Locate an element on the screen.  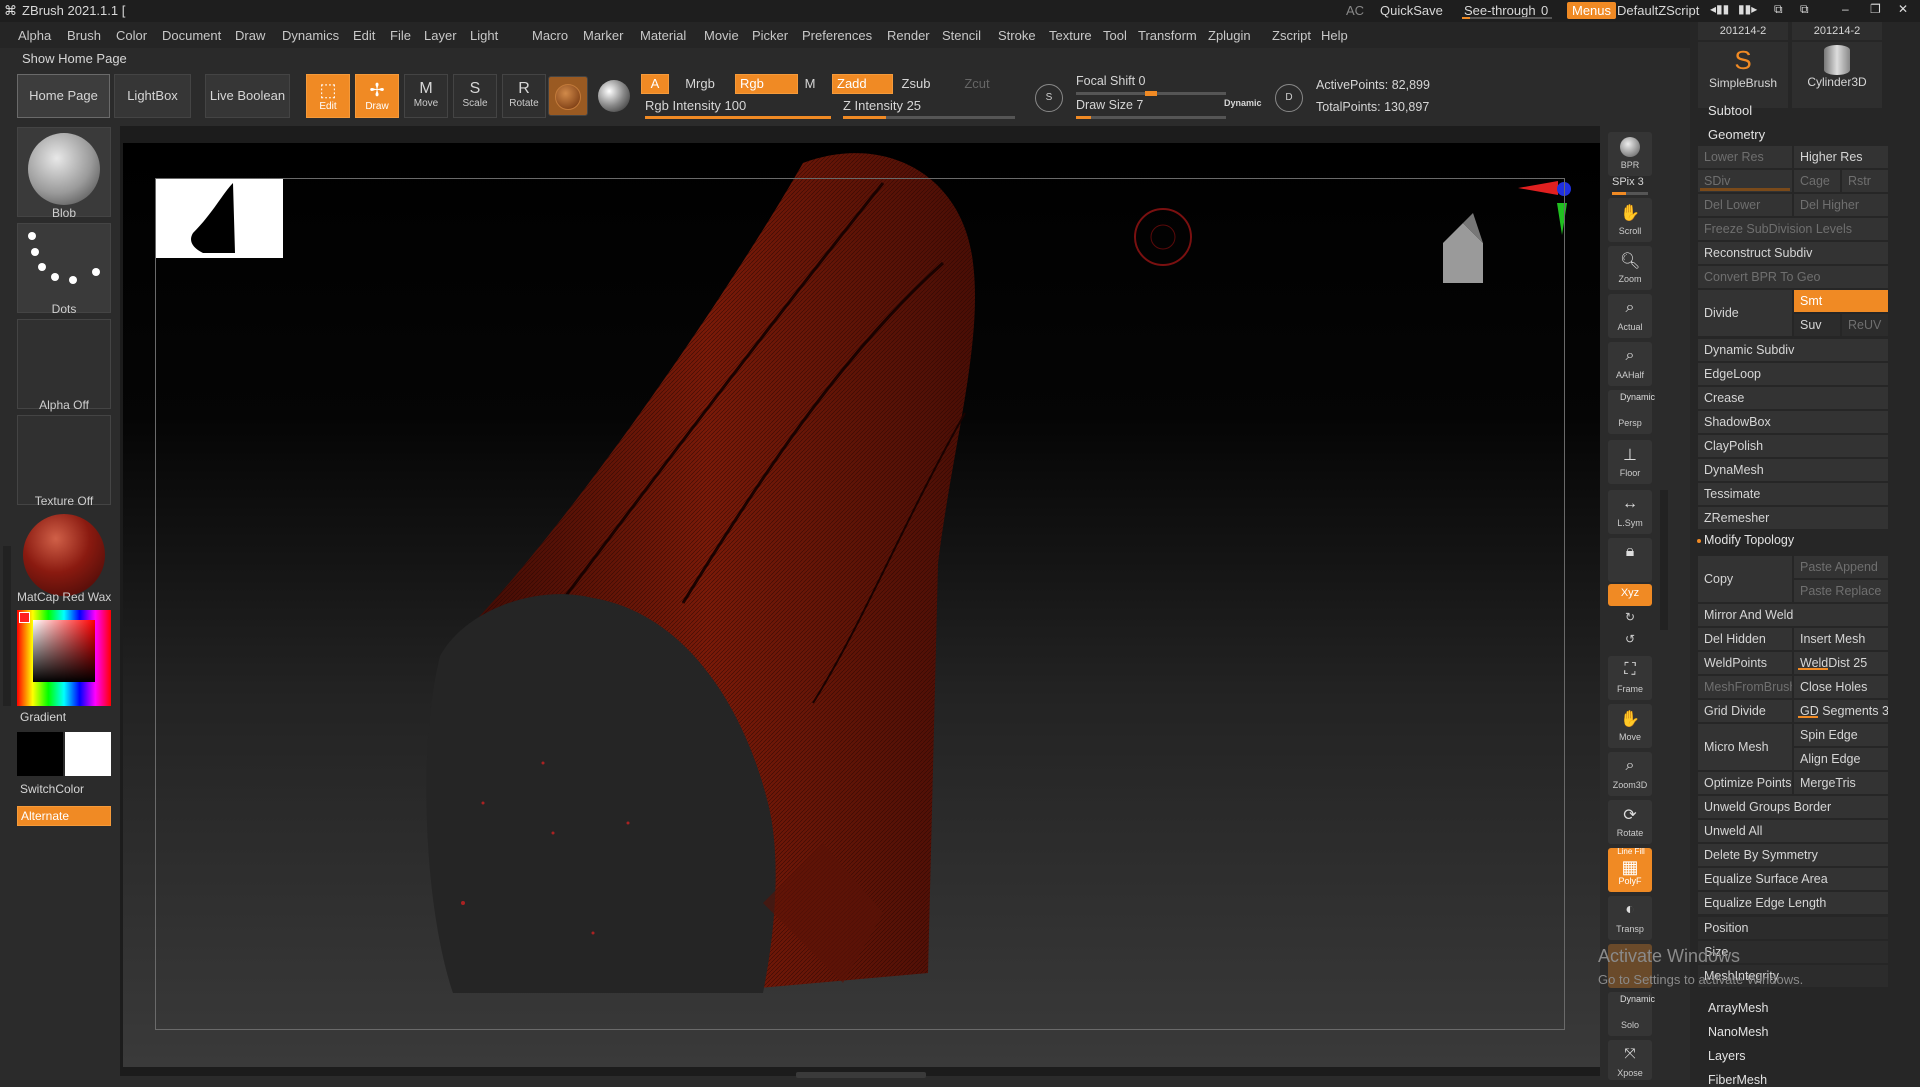
frame-button: ⛶ Frame is located at coordinates (1630, 678).